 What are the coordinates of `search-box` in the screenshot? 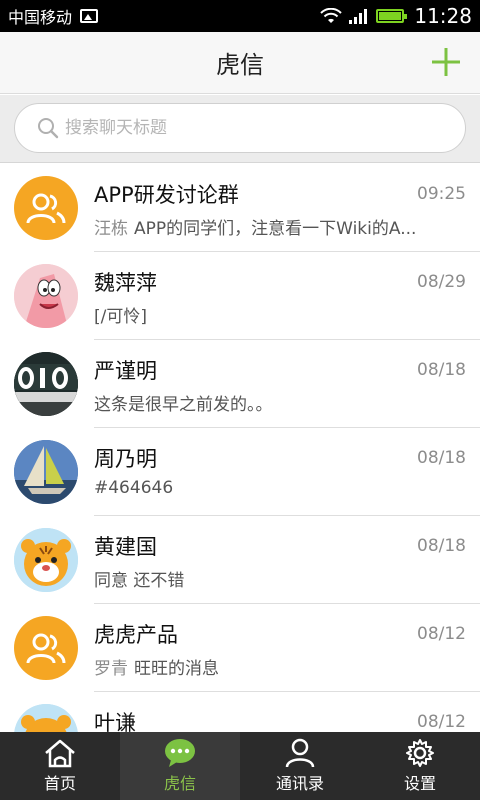 It's located at (240, 128).